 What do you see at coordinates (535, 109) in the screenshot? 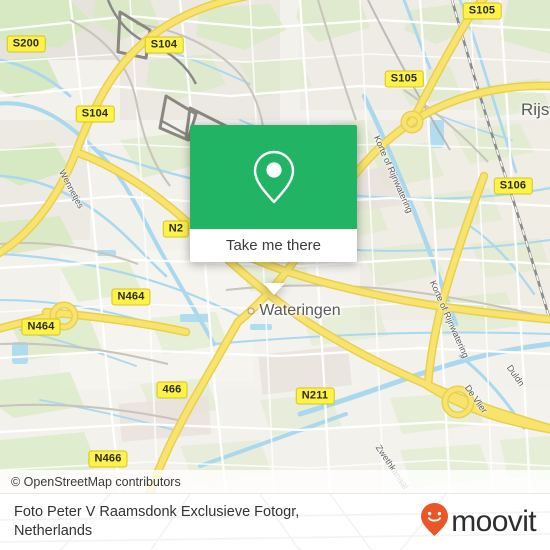
I see `place-label-rijswijk: Rijsw` at bounding box center [535, 109].